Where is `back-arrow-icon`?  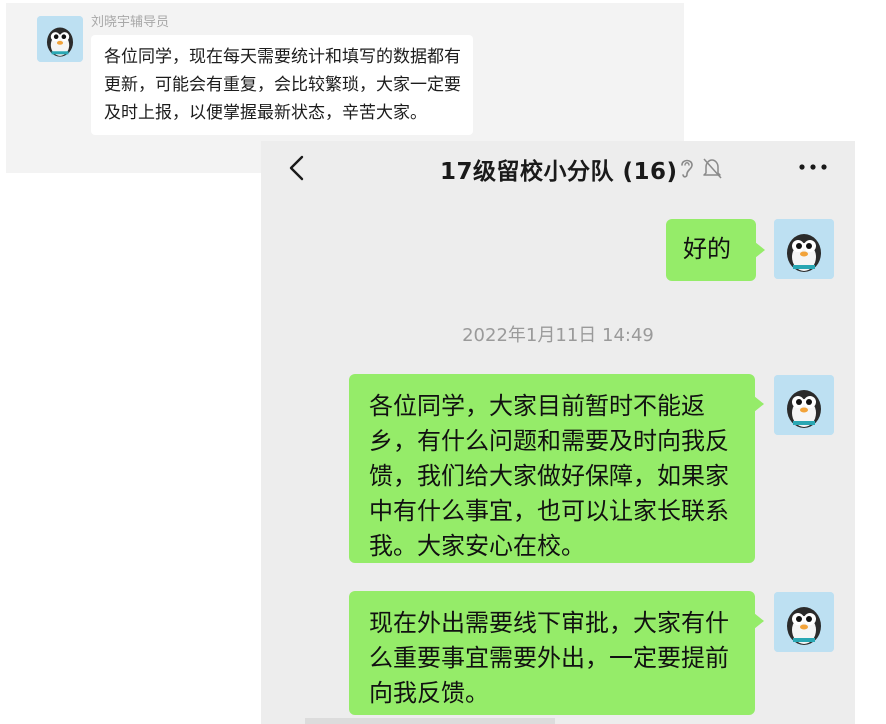
back-arrow-icon is located at coordinates (298, 168).